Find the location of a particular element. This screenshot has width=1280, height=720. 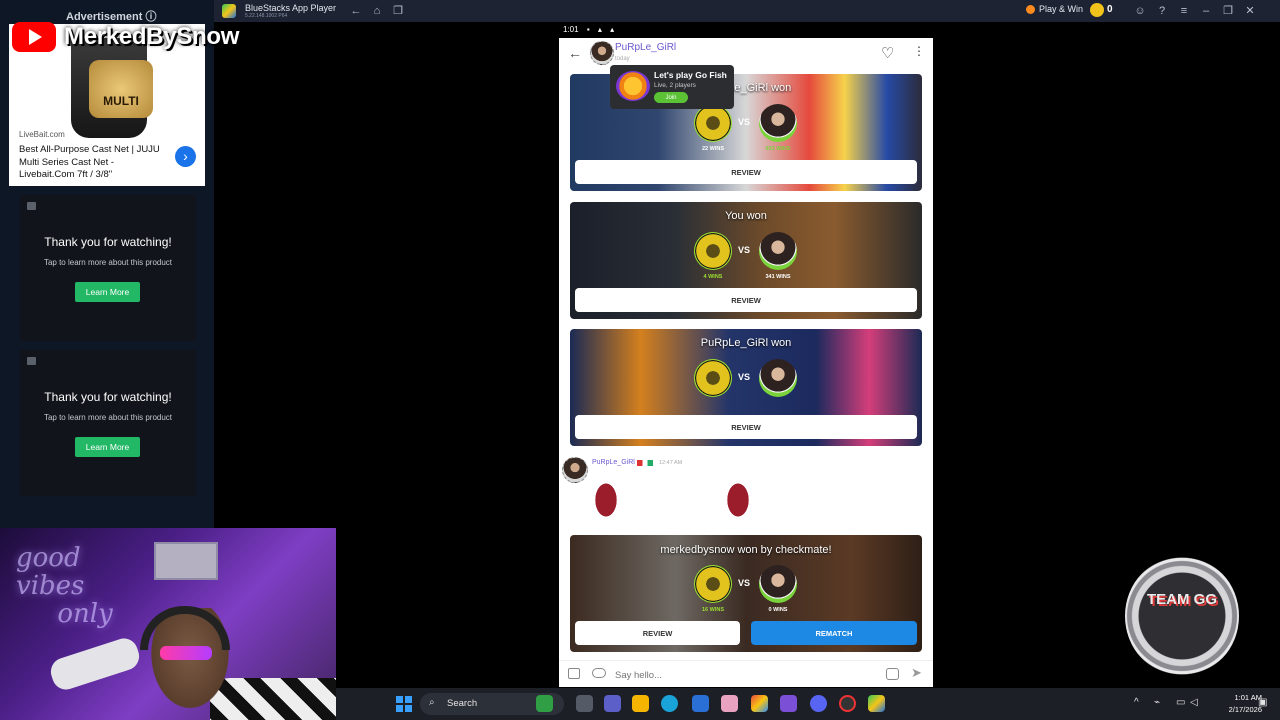

windows-start-icon is located at coordinates (404, 704).